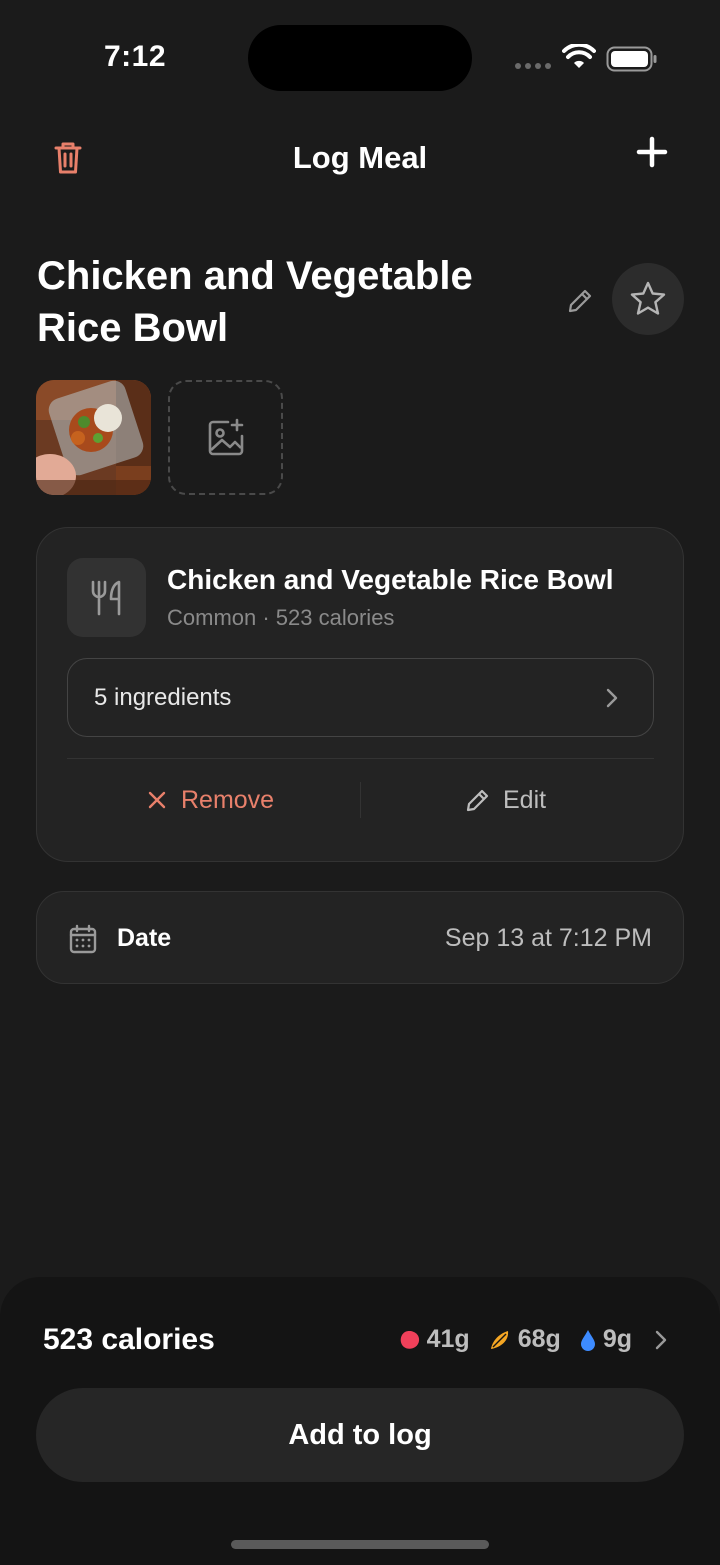 The image size is (720, 1565). Describe the element at coordinates (157, 800) in the screenshot. I see `close-icon` at that location.